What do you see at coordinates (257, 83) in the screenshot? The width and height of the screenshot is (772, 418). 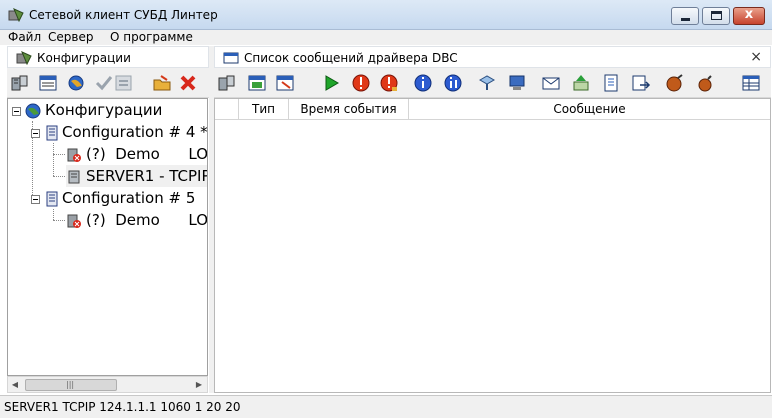 I see `filter-icon` at bounding box center [257, 83].